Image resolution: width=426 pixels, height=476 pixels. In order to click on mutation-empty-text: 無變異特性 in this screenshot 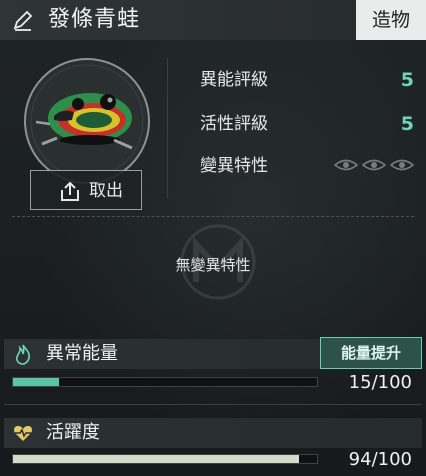, I will do `click(213, 265)`.